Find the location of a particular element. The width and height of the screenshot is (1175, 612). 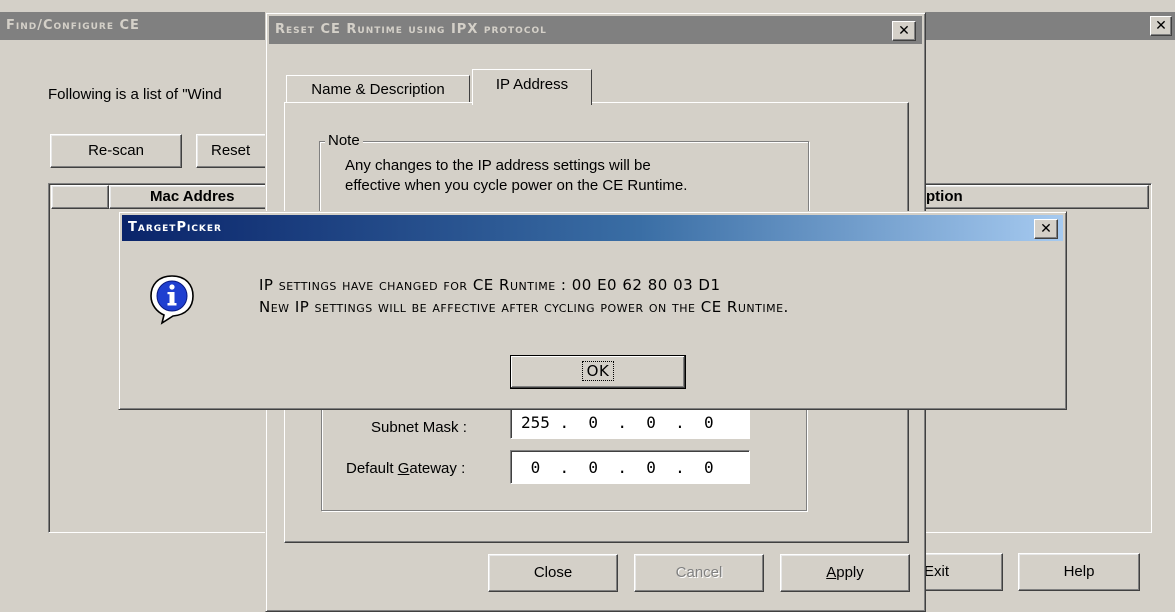

subnet-mask-label: Subnet Mask : is located at coordinates (419, 427).